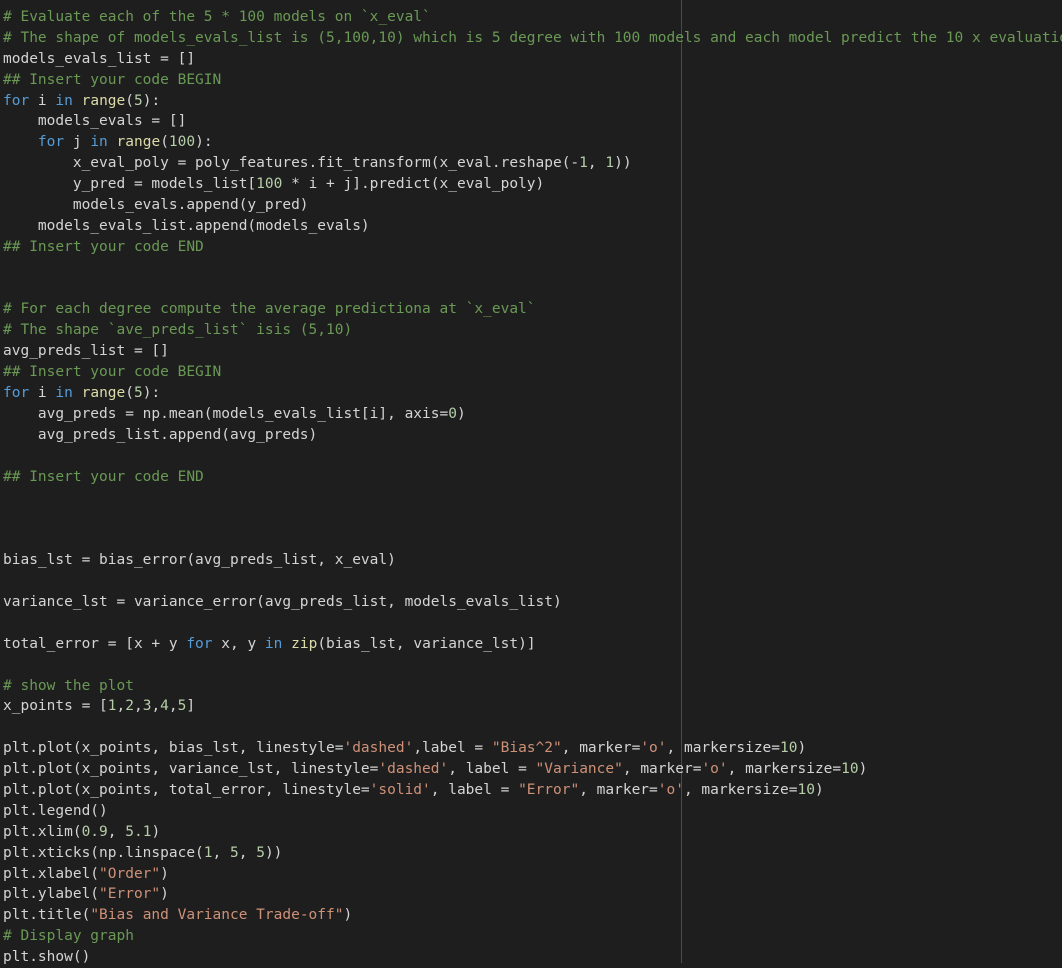  Describe the element at coordinates (785, 769) in the screenshot. I see `code-token-plain: , markersize=` at that location.